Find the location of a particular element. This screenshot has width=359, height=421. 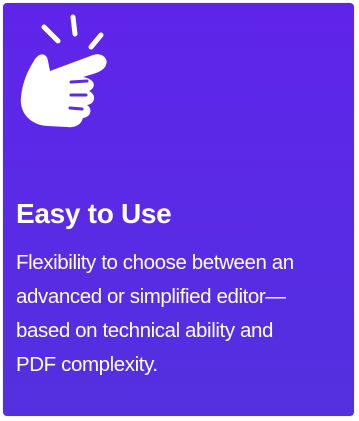

description-line: Flexibility to choose between an is located at coordinates (155, 262).